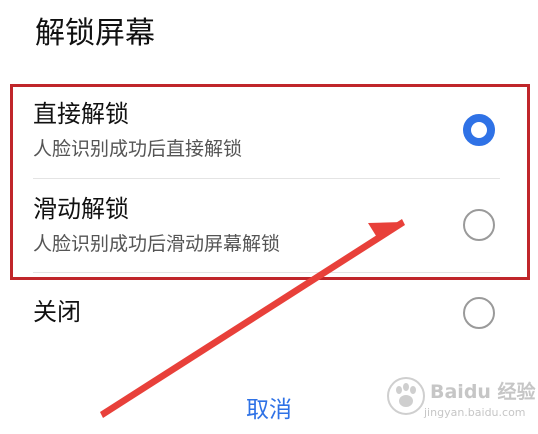 This screenshot has height=434, width=538. Describe the element at coordinates (406, 396) in the screenshot. I see `paw-icon` at that location.